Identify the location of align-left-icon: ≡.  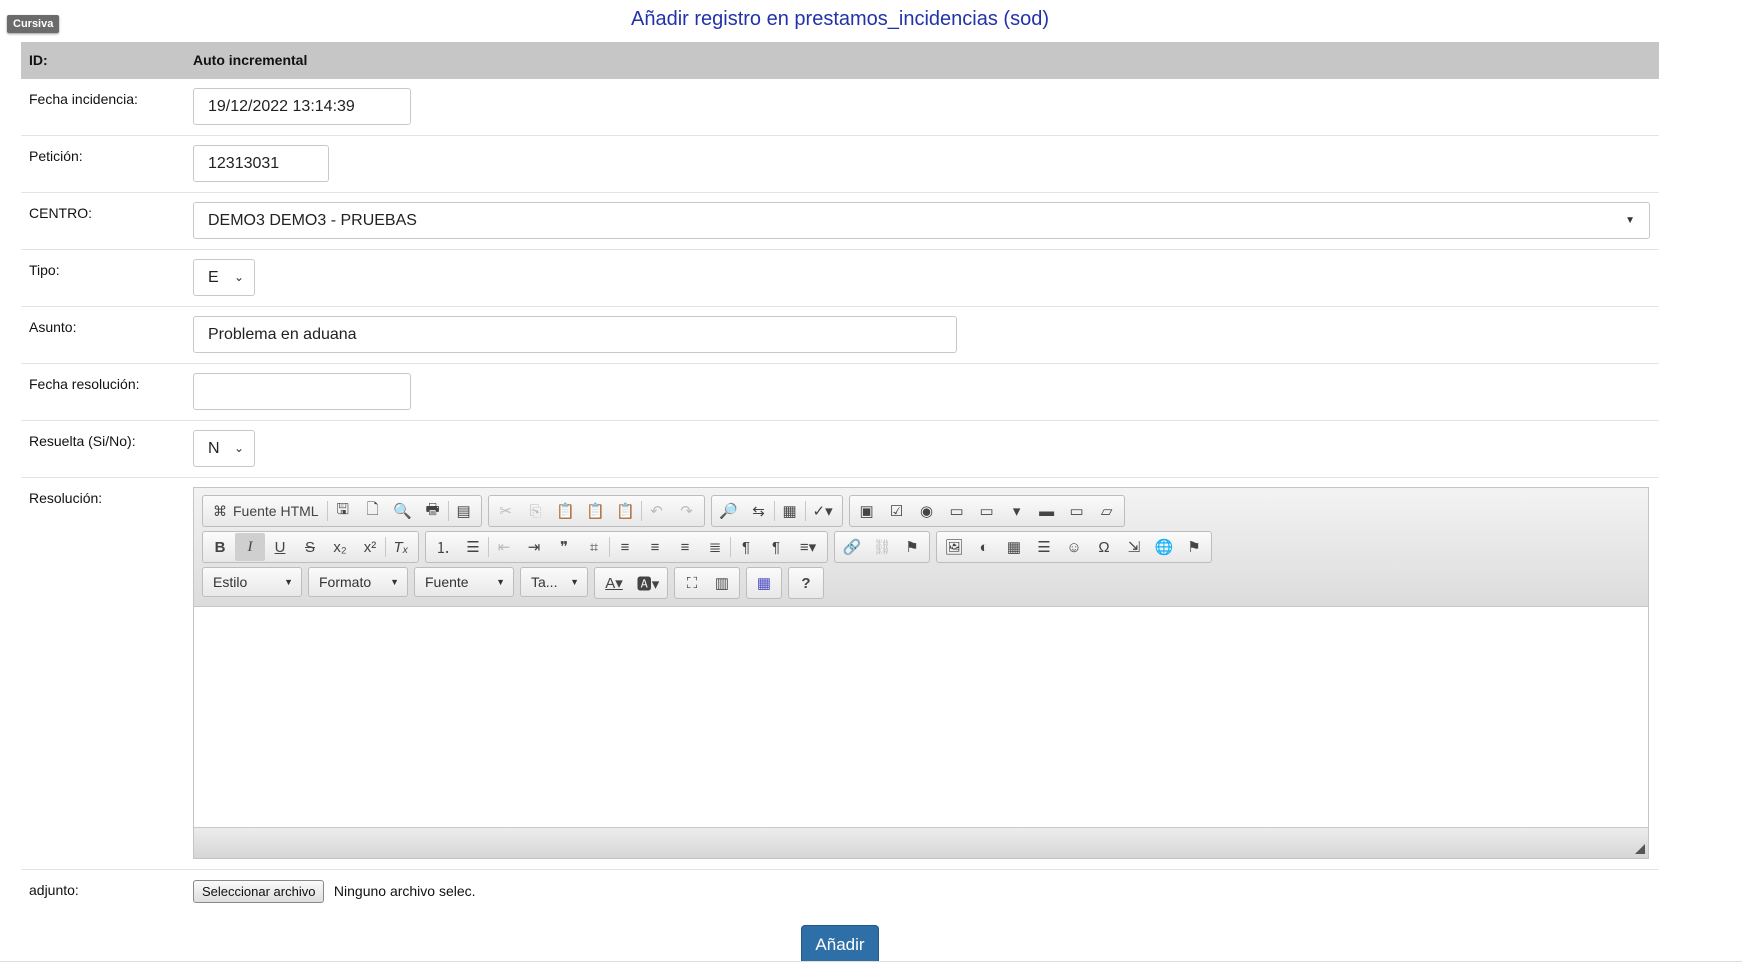
(625, 547).